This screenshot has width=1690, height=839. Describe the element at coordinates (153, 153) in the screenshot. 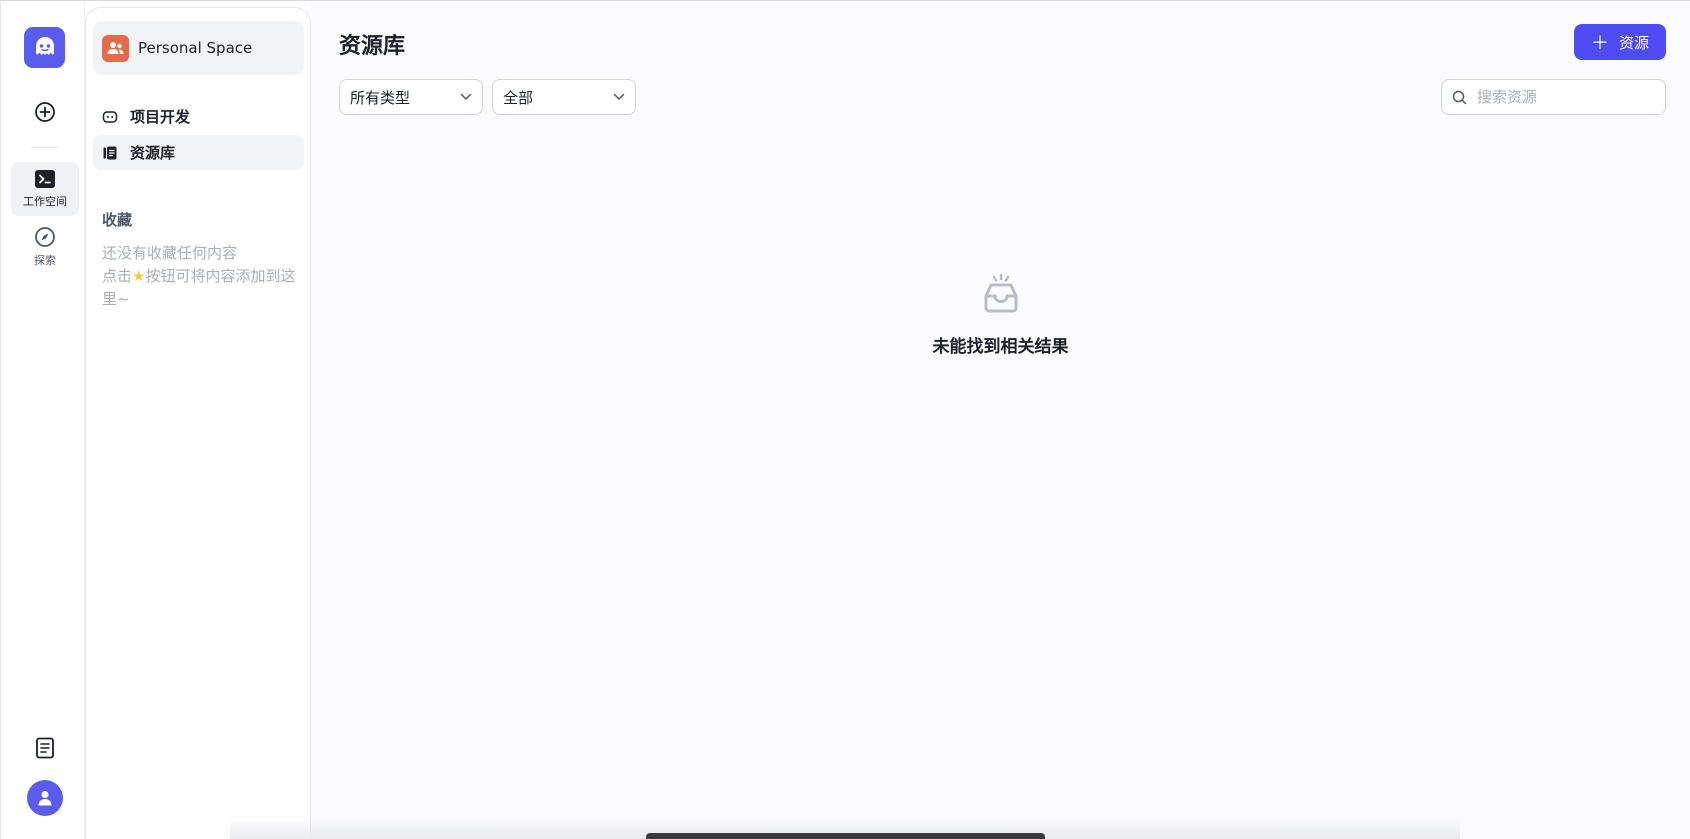

I see `sidebar-item-label: 资源库` at that location.